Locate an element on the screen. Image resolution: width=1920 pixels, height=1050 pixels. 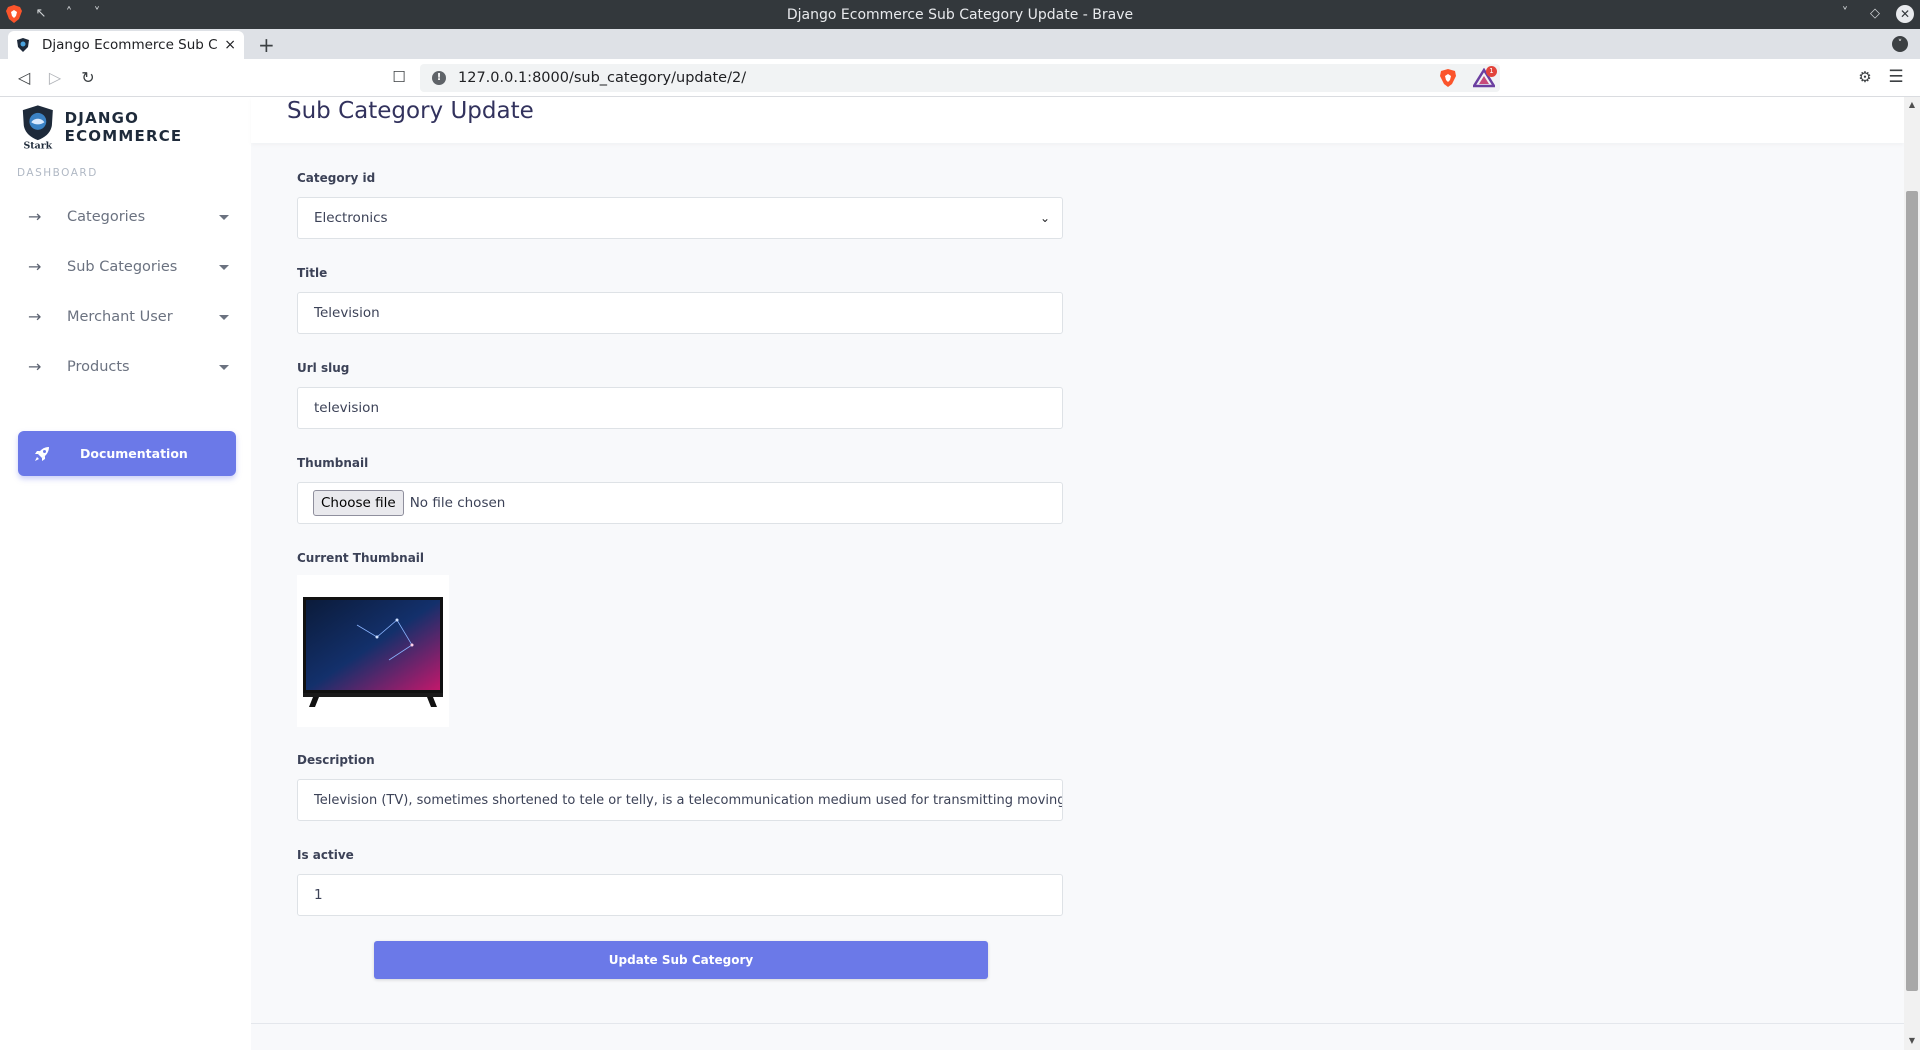
sidebar-item-sub-categories: → Sub Categories is located at coordinates (127, 267).